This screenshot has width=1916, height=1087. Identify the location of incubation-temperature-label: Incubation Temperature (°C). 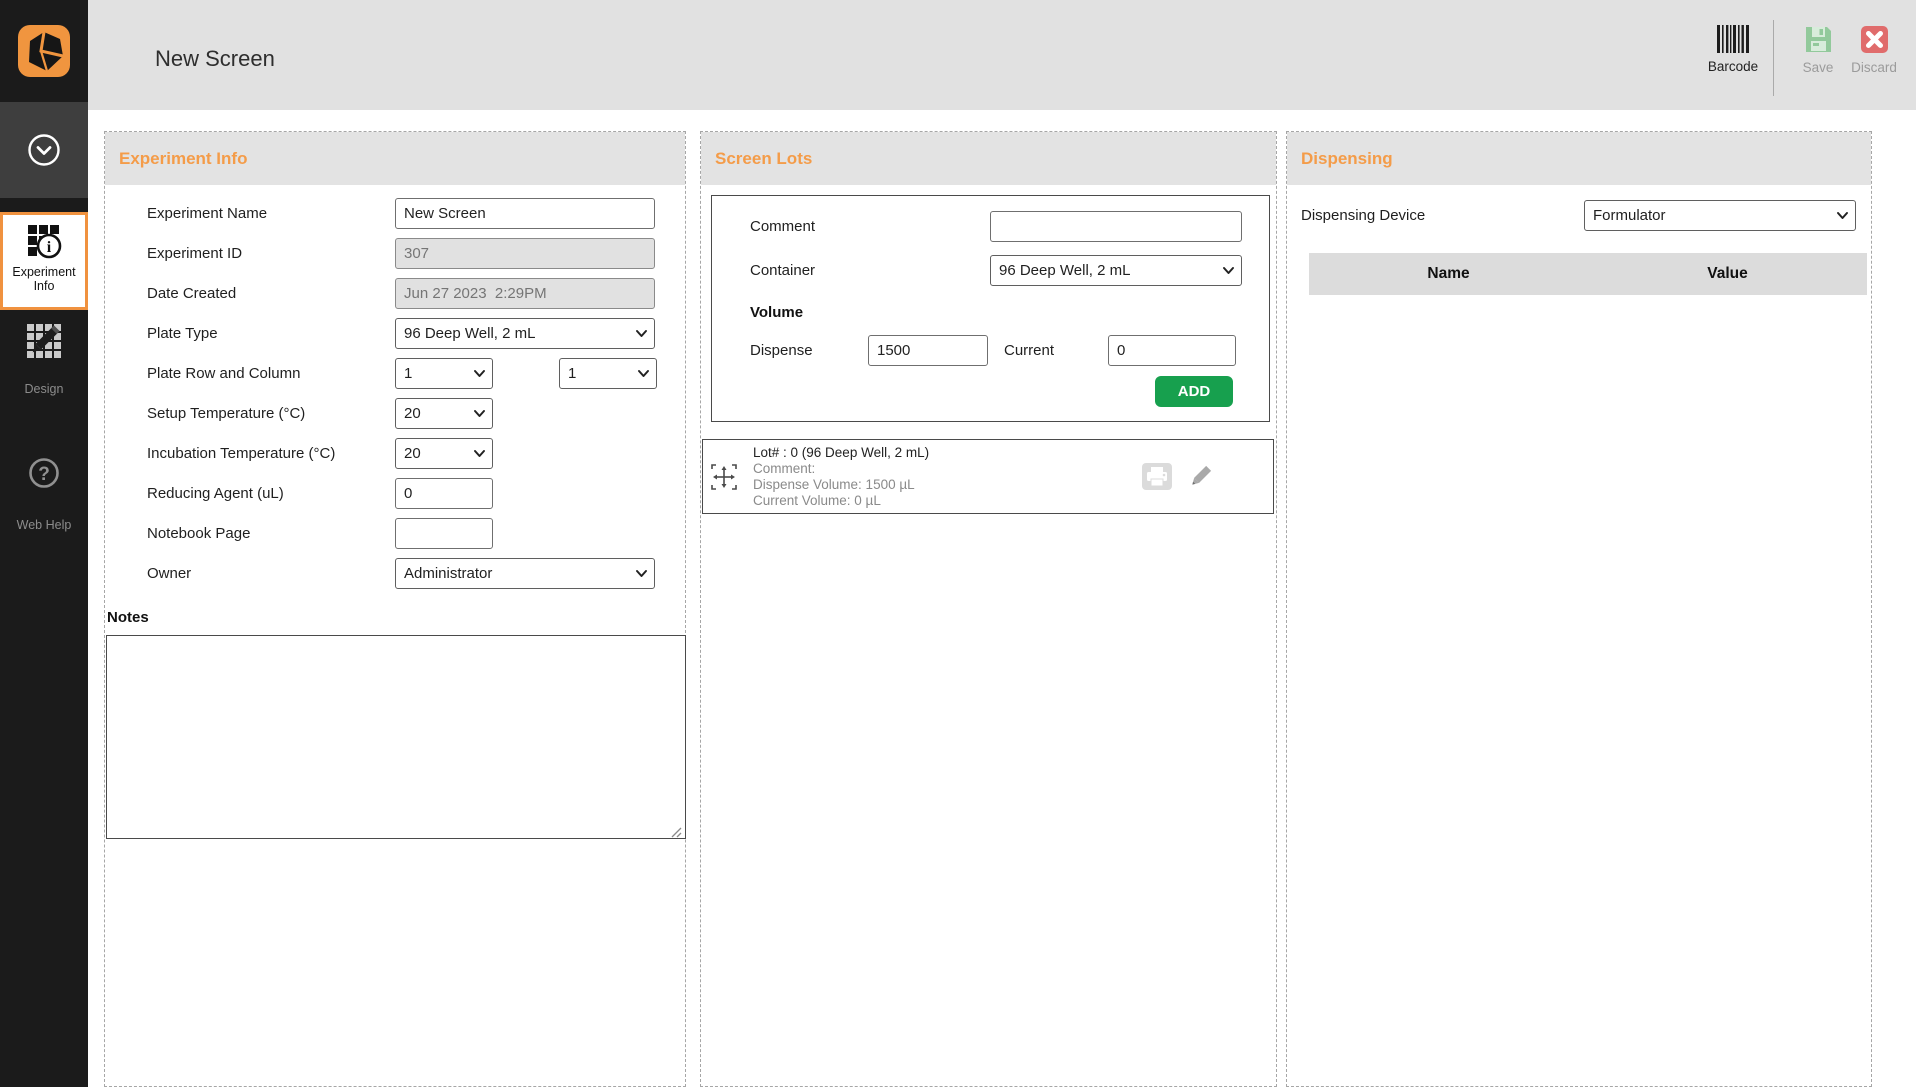
(241, 453).